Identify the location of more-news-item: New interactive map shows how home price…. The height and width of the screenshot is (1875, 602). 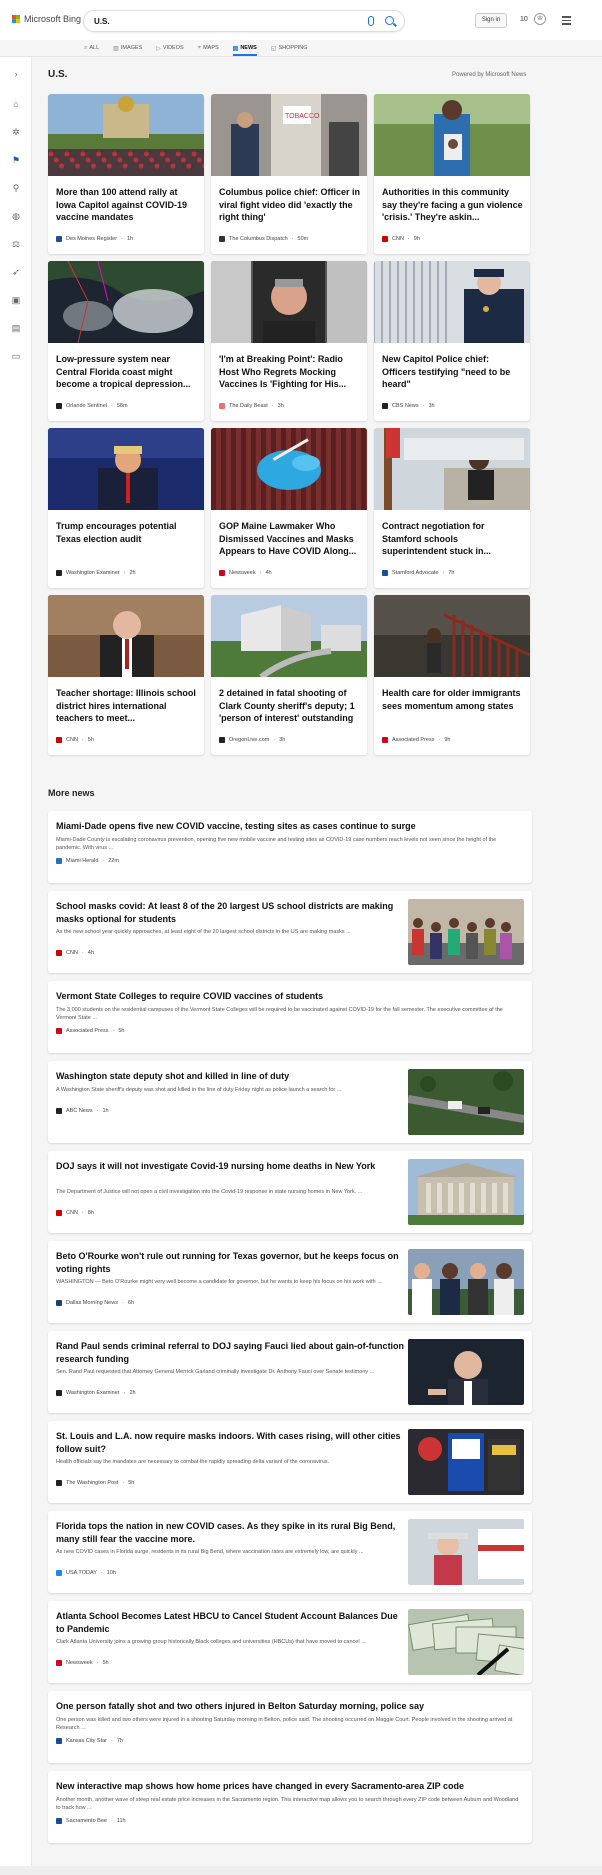
(290, 1807).